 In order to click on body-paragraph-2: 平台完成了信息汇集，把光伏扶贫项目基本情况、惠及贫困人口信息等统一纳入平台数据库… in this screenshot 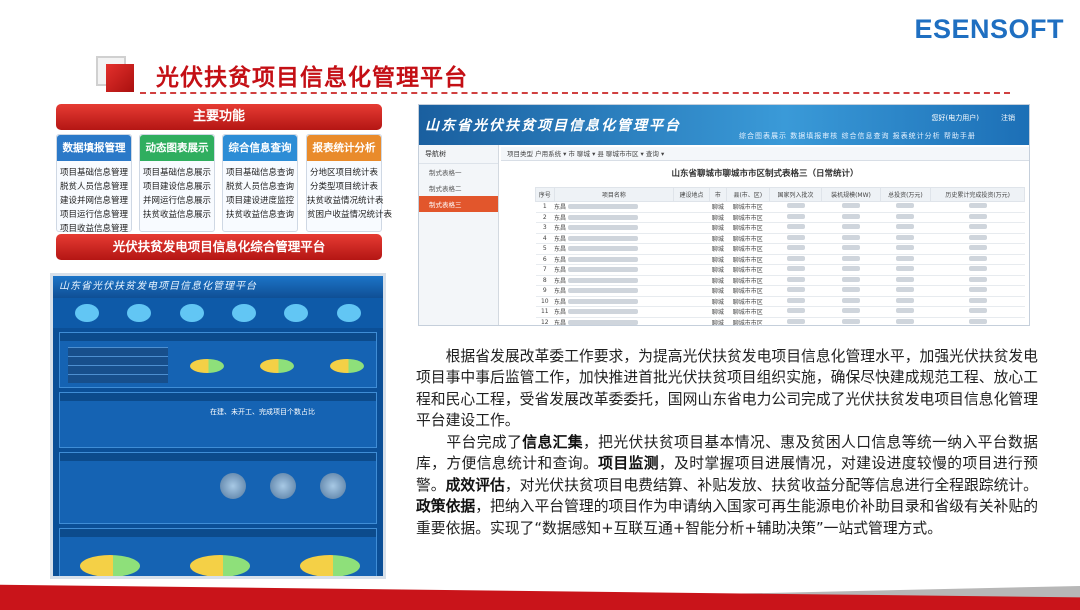, I will do `click(727, 485)`.